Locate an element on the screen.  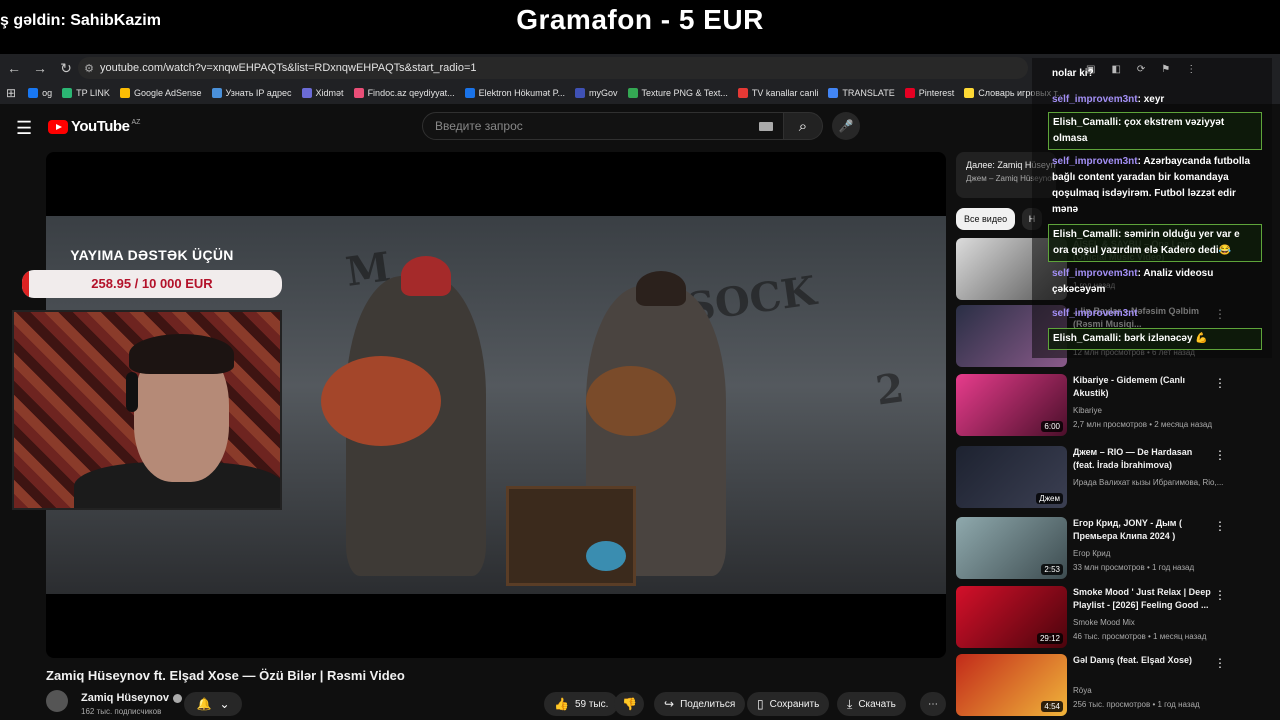
voice-search-button: 🎤 is located at coordinates (846, 126).